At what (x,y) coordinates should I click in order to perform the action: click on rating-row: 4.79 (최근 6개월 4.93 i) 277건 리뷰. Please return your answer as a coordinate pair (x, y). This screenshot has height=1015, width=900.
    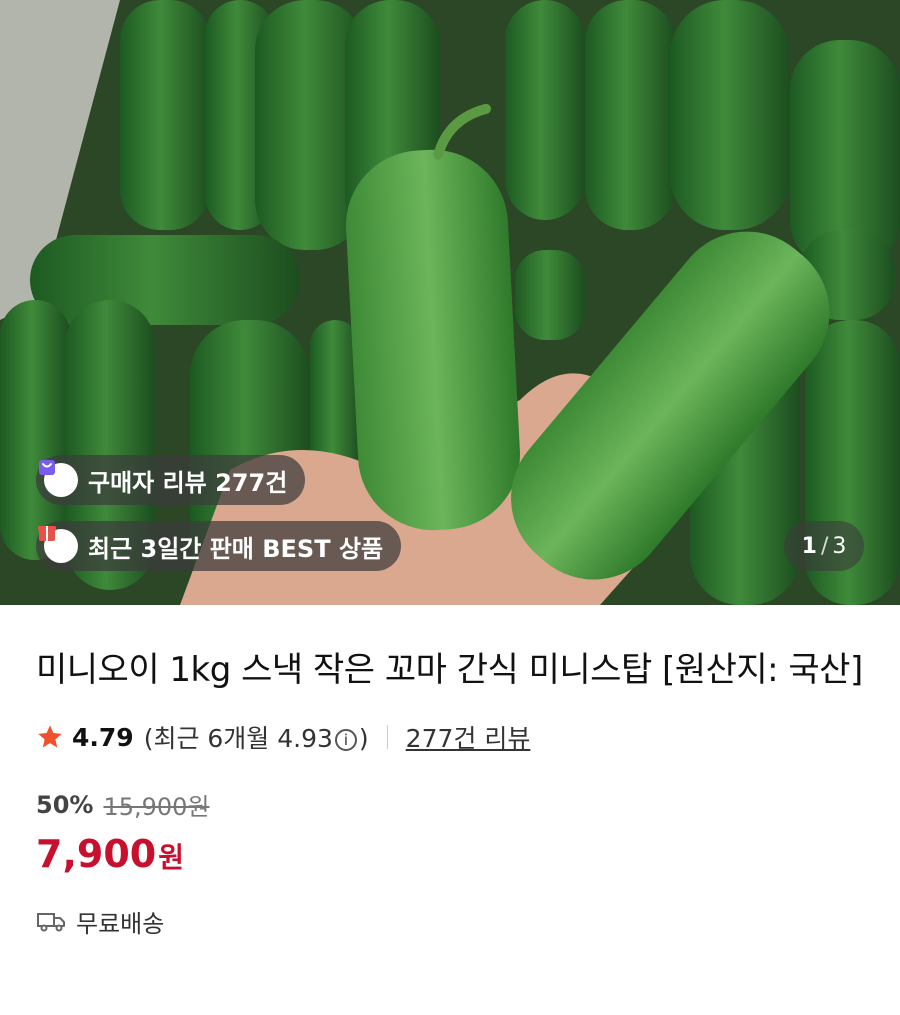
    Looking at the image, I should click on (450, 737).